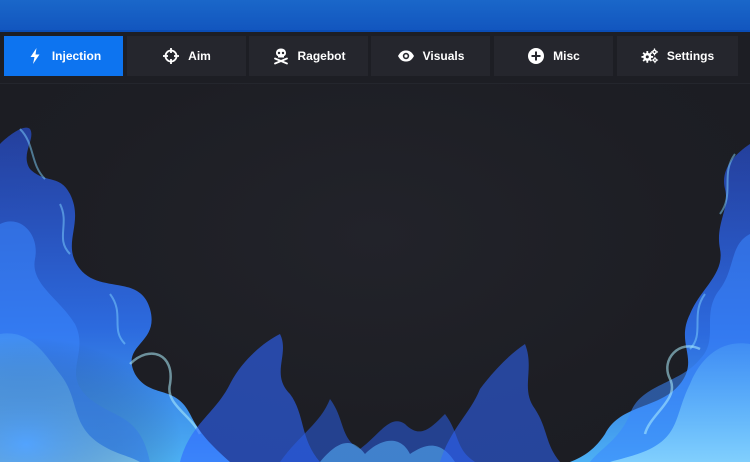 The height and width of the screenshot is (462, 750). What do you see at coordinates (76, 56) in the screenshot?
I see `tab-label: Injection` at bounding box center [76, 56].